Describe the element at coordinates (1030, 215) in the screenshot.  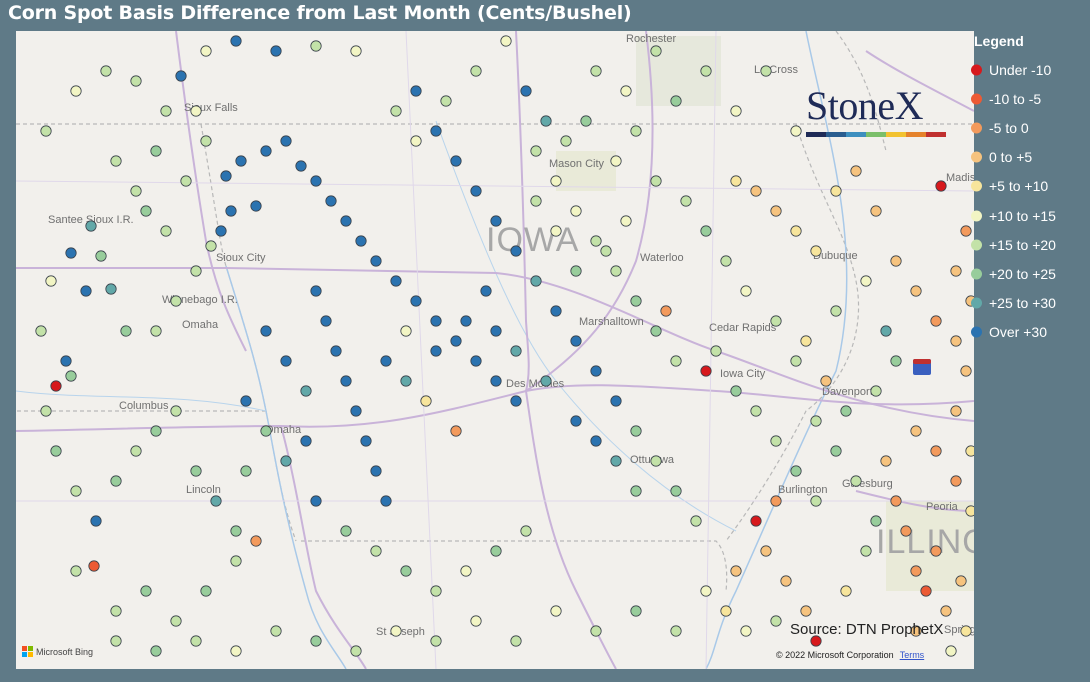
I see `legend-item: +10 to +15` at that location.